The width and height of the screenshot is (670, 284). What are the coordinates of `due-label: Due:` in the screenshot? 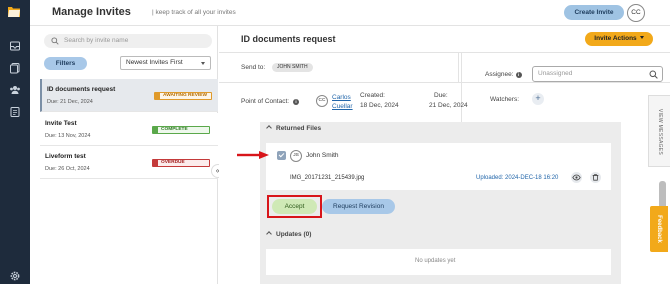 It's located at (441, 95).